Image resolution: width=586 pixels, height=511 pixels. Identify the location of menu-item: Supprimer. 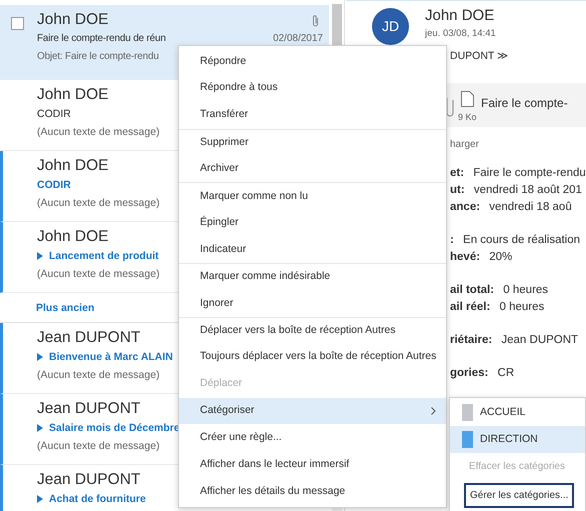
(312, 142).